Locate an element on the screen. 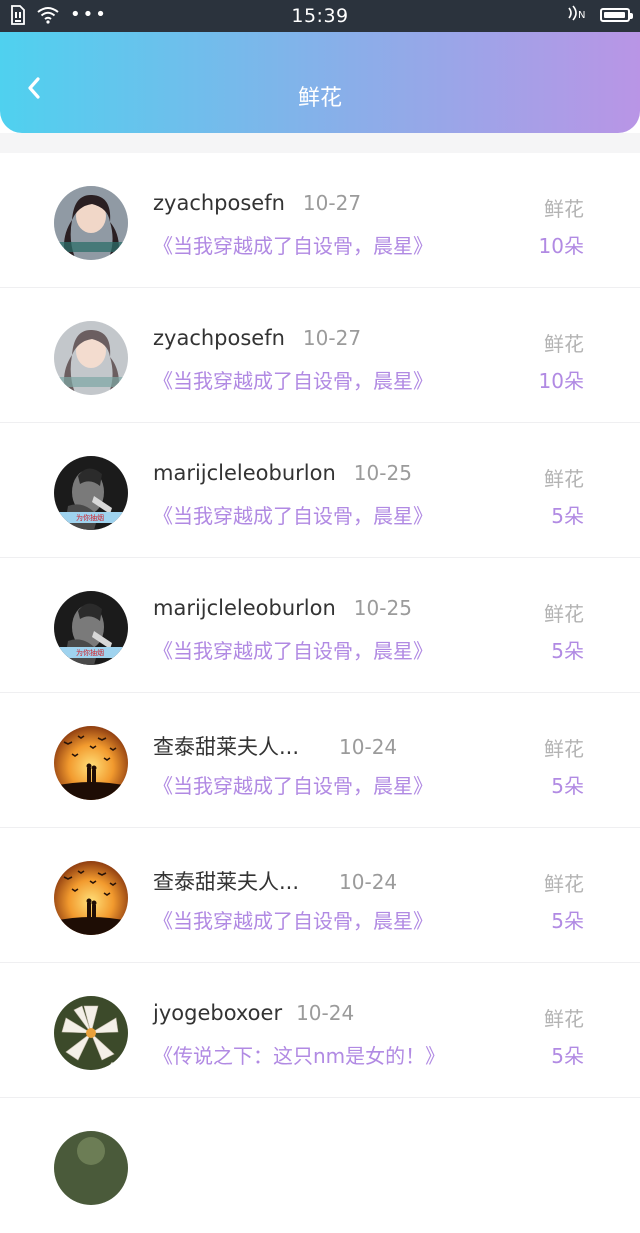 This screenshot has width=640, height=1233. list-item is located at coordinates (320, 1165).